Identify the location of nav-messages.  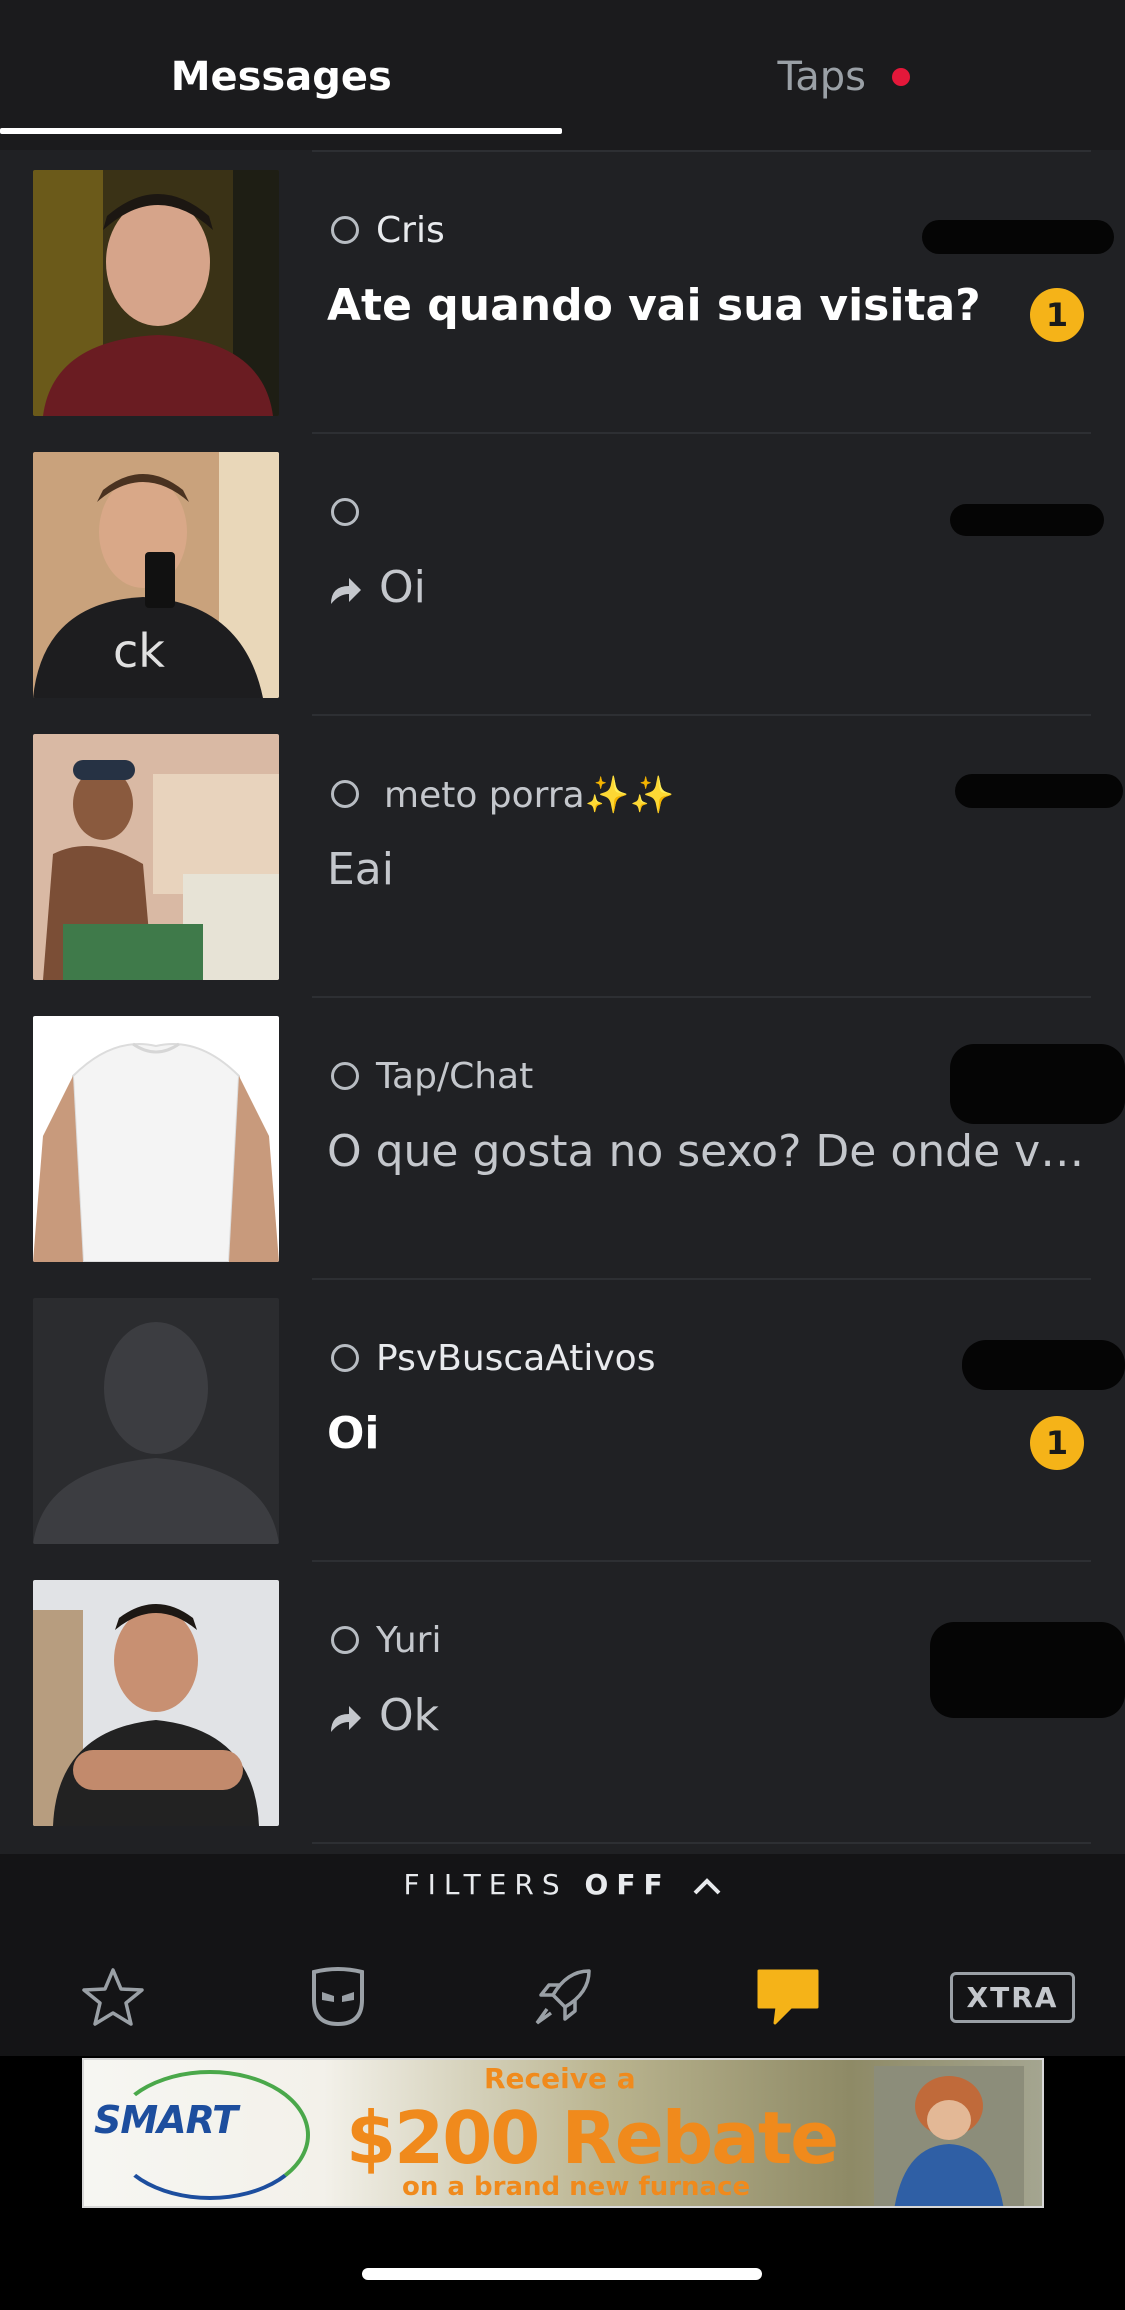
(788, 1997).